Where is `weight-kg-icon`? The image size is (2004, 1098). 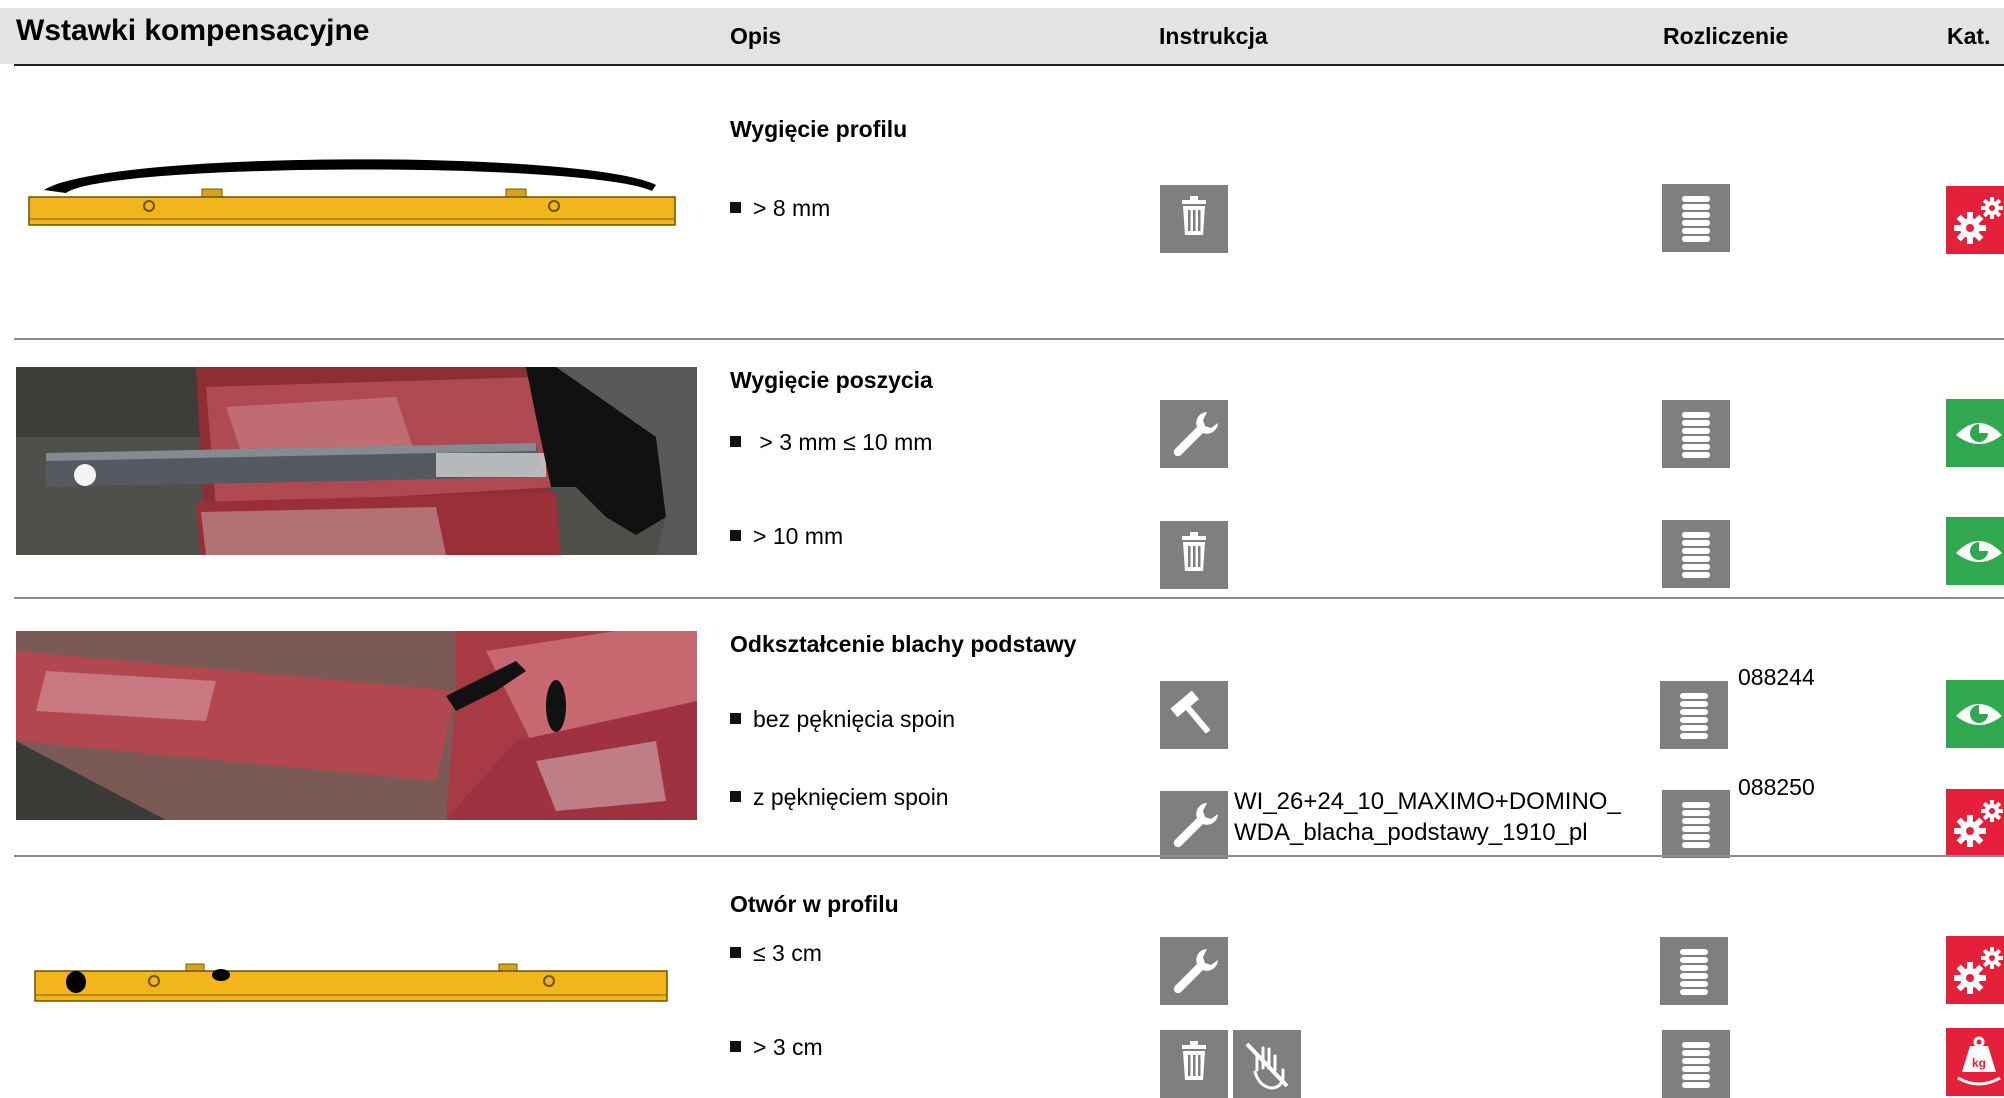 weight-kg-icon is located at coordinates (1975, 1062).